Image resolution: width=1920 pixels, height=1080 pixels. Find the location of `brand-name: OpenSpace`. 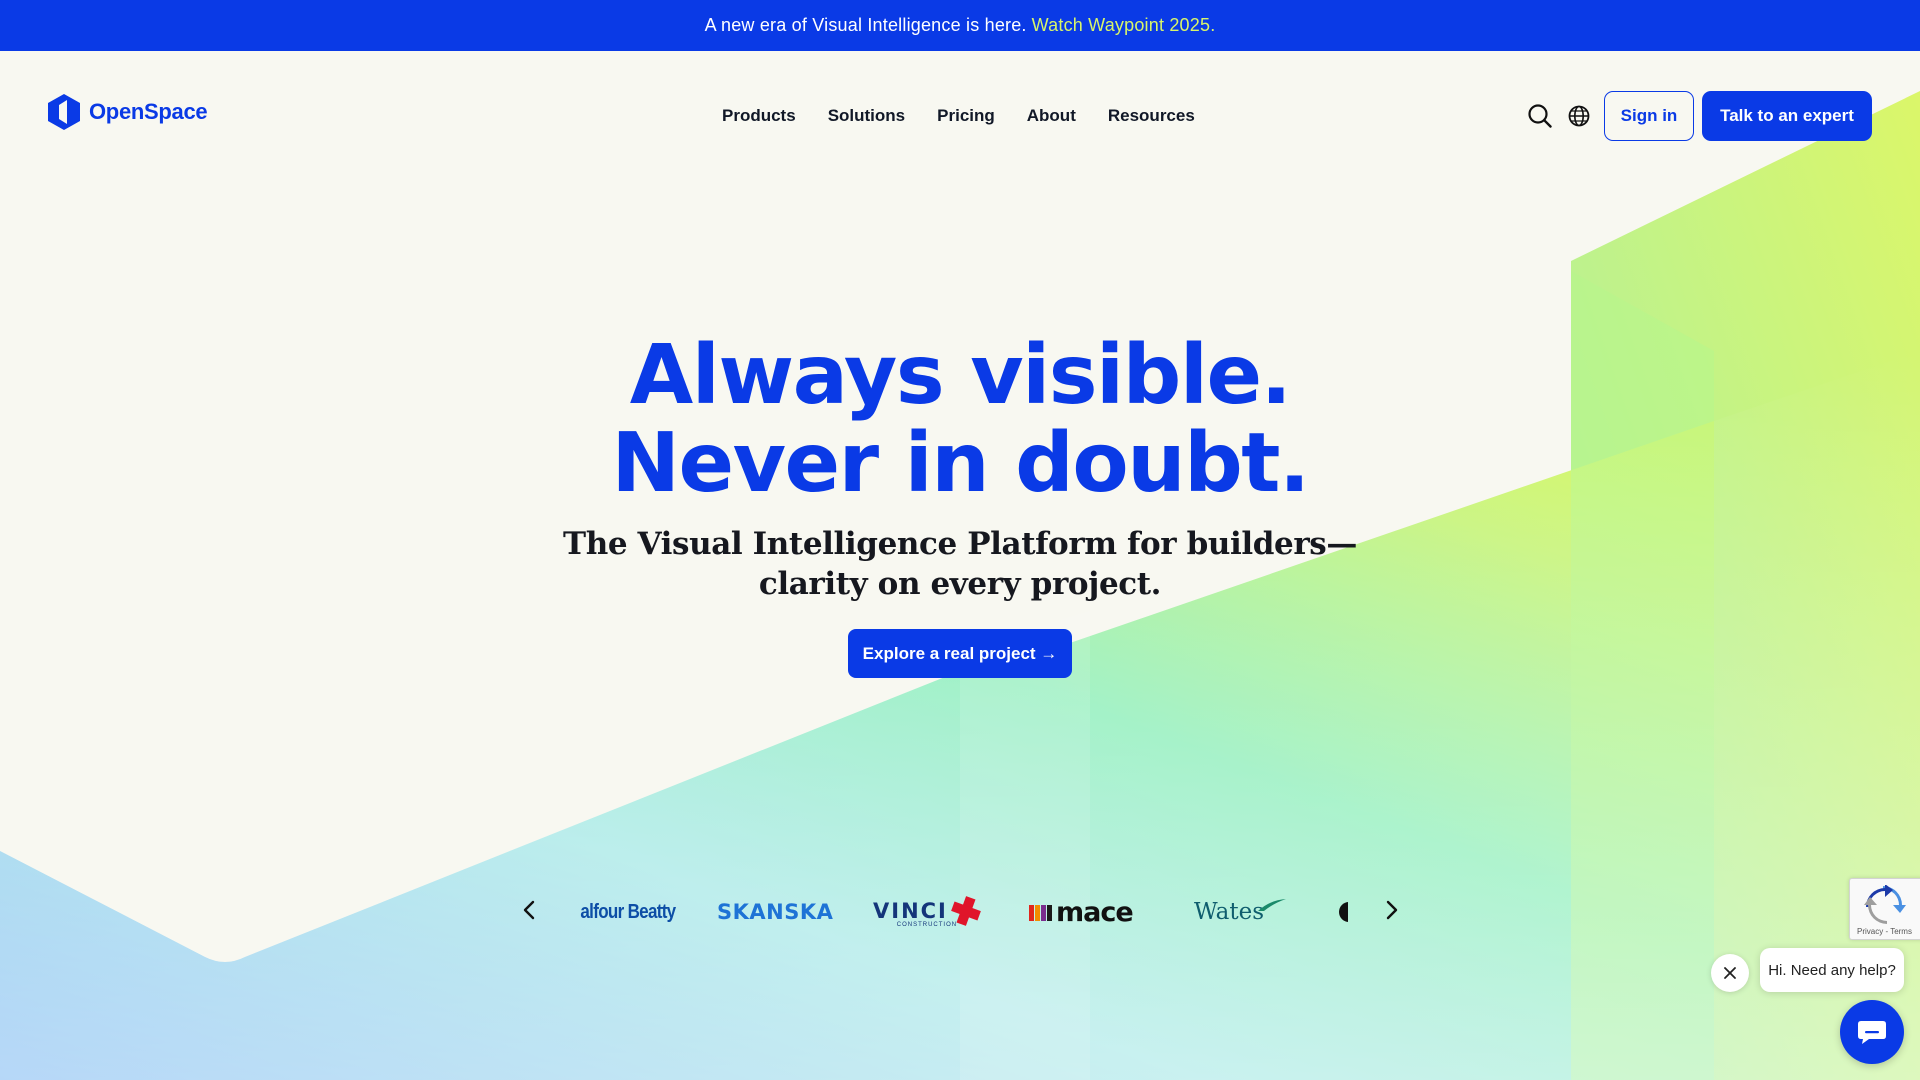

brand-name: OpenSpace is located at coordinates (148, 111).